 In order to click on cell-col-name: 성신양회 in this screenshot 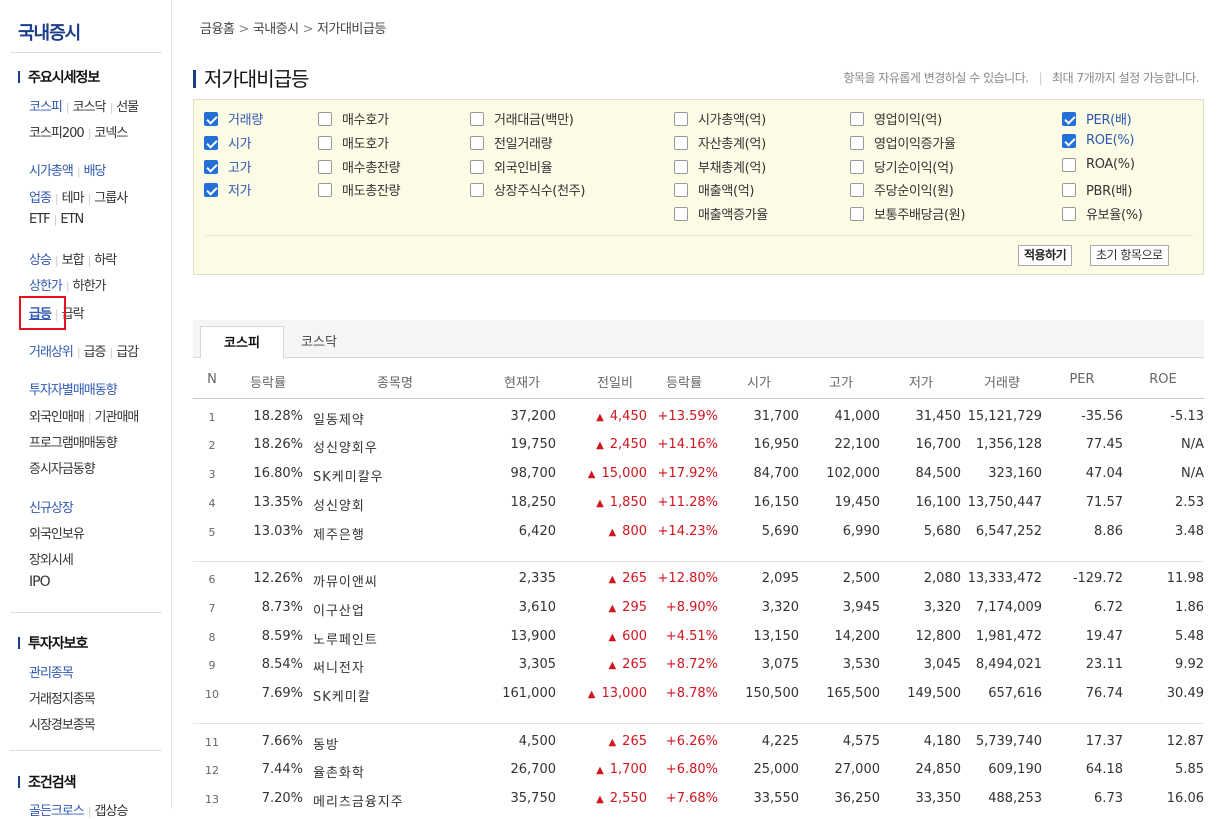, I will do `click(339, 504)`.